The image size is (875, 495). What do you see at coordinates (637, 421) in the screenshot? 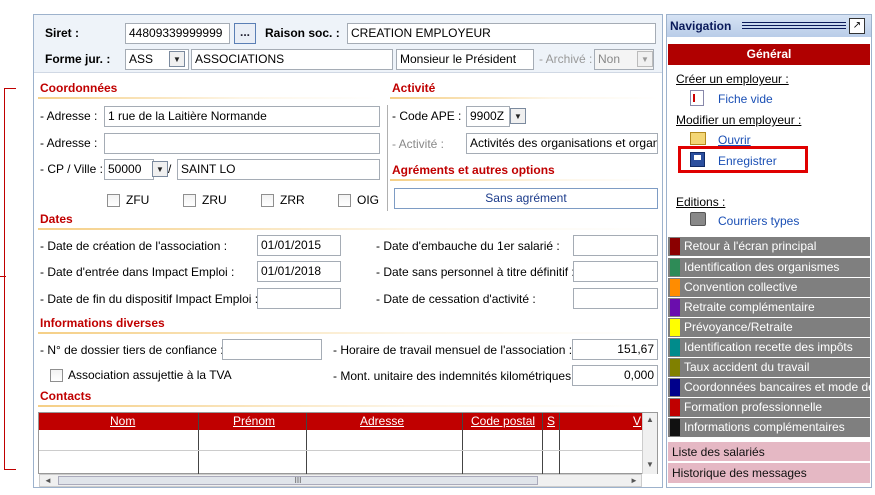
I see `column-v: V` at bounding box center [637, 421].